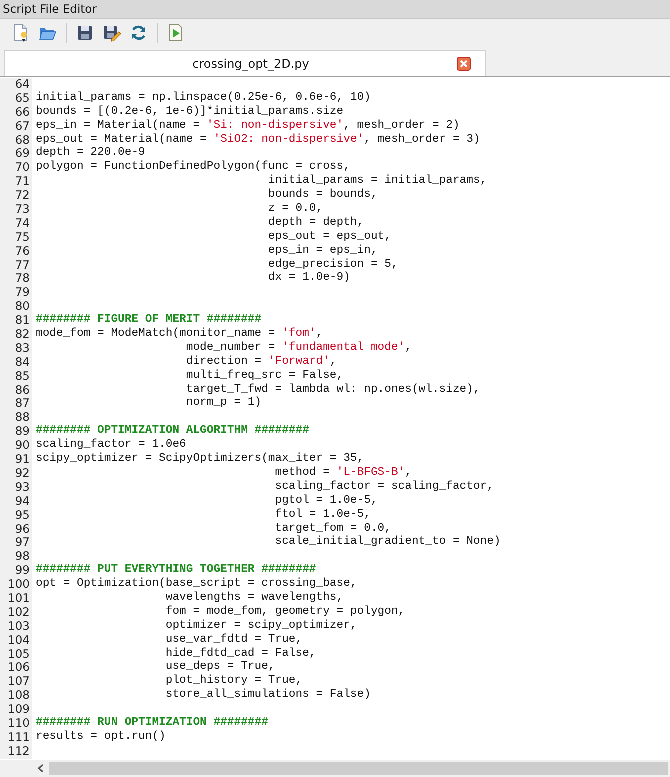 The height and width of the screenshot is (777, 670). What do you see at coordinates (176, 571) in the screenshot?
I see `code-line: ######## PUT EVERYTHING TOGETHER ########` at bounding box center [176, 571].